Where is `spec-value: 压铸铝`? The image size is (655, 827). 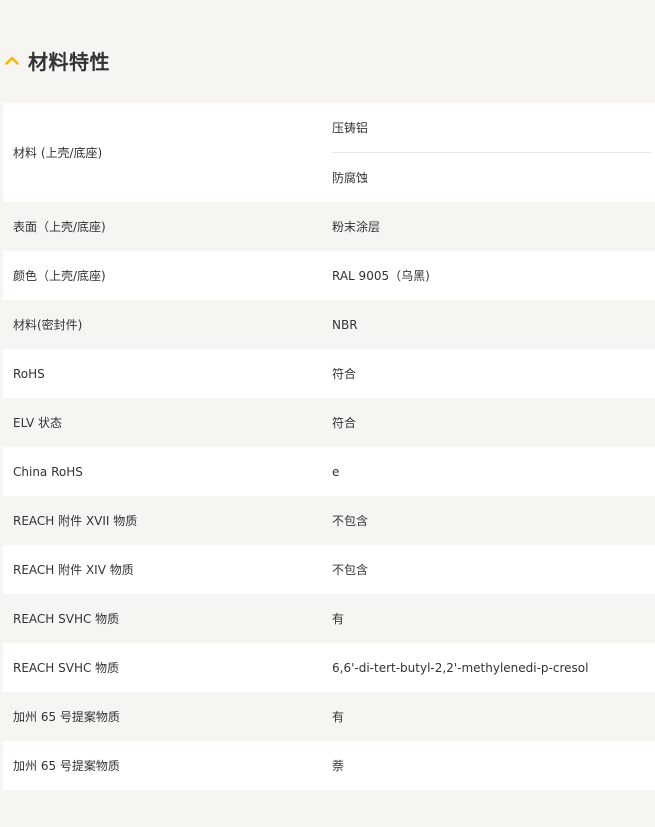 spec-value: 压铸铝 is located at coordinates (491, 128).